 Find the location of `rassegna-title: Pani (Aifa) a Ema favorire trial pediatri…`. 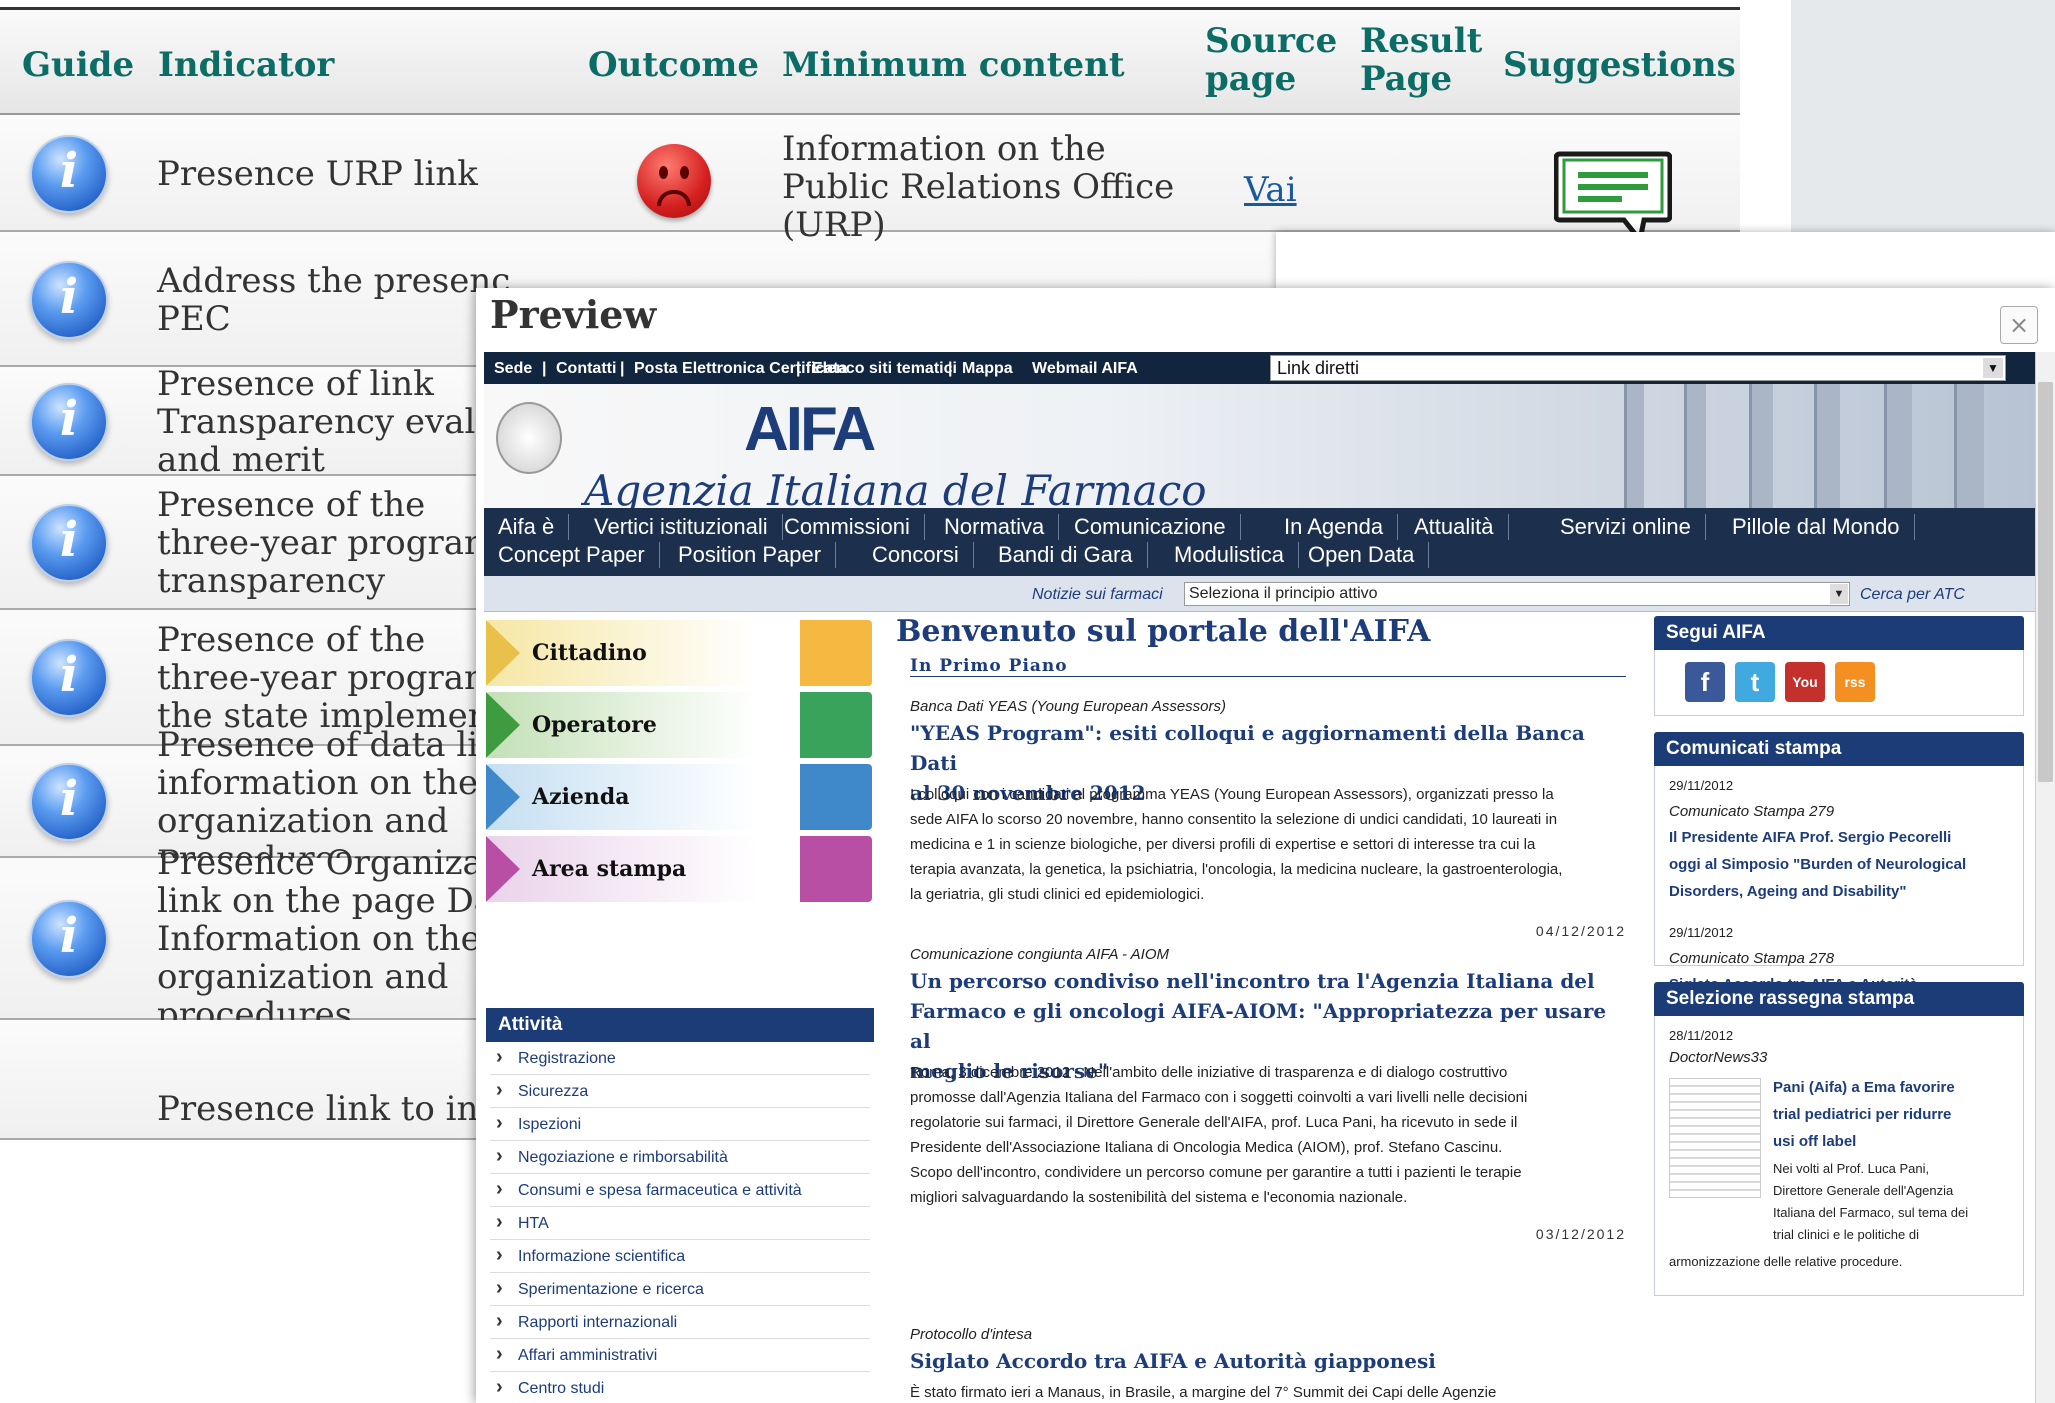

rassegna-title: Pani (Aifa) a Ema favorire trial pediatri… is located at coordinates (1893, 1114).